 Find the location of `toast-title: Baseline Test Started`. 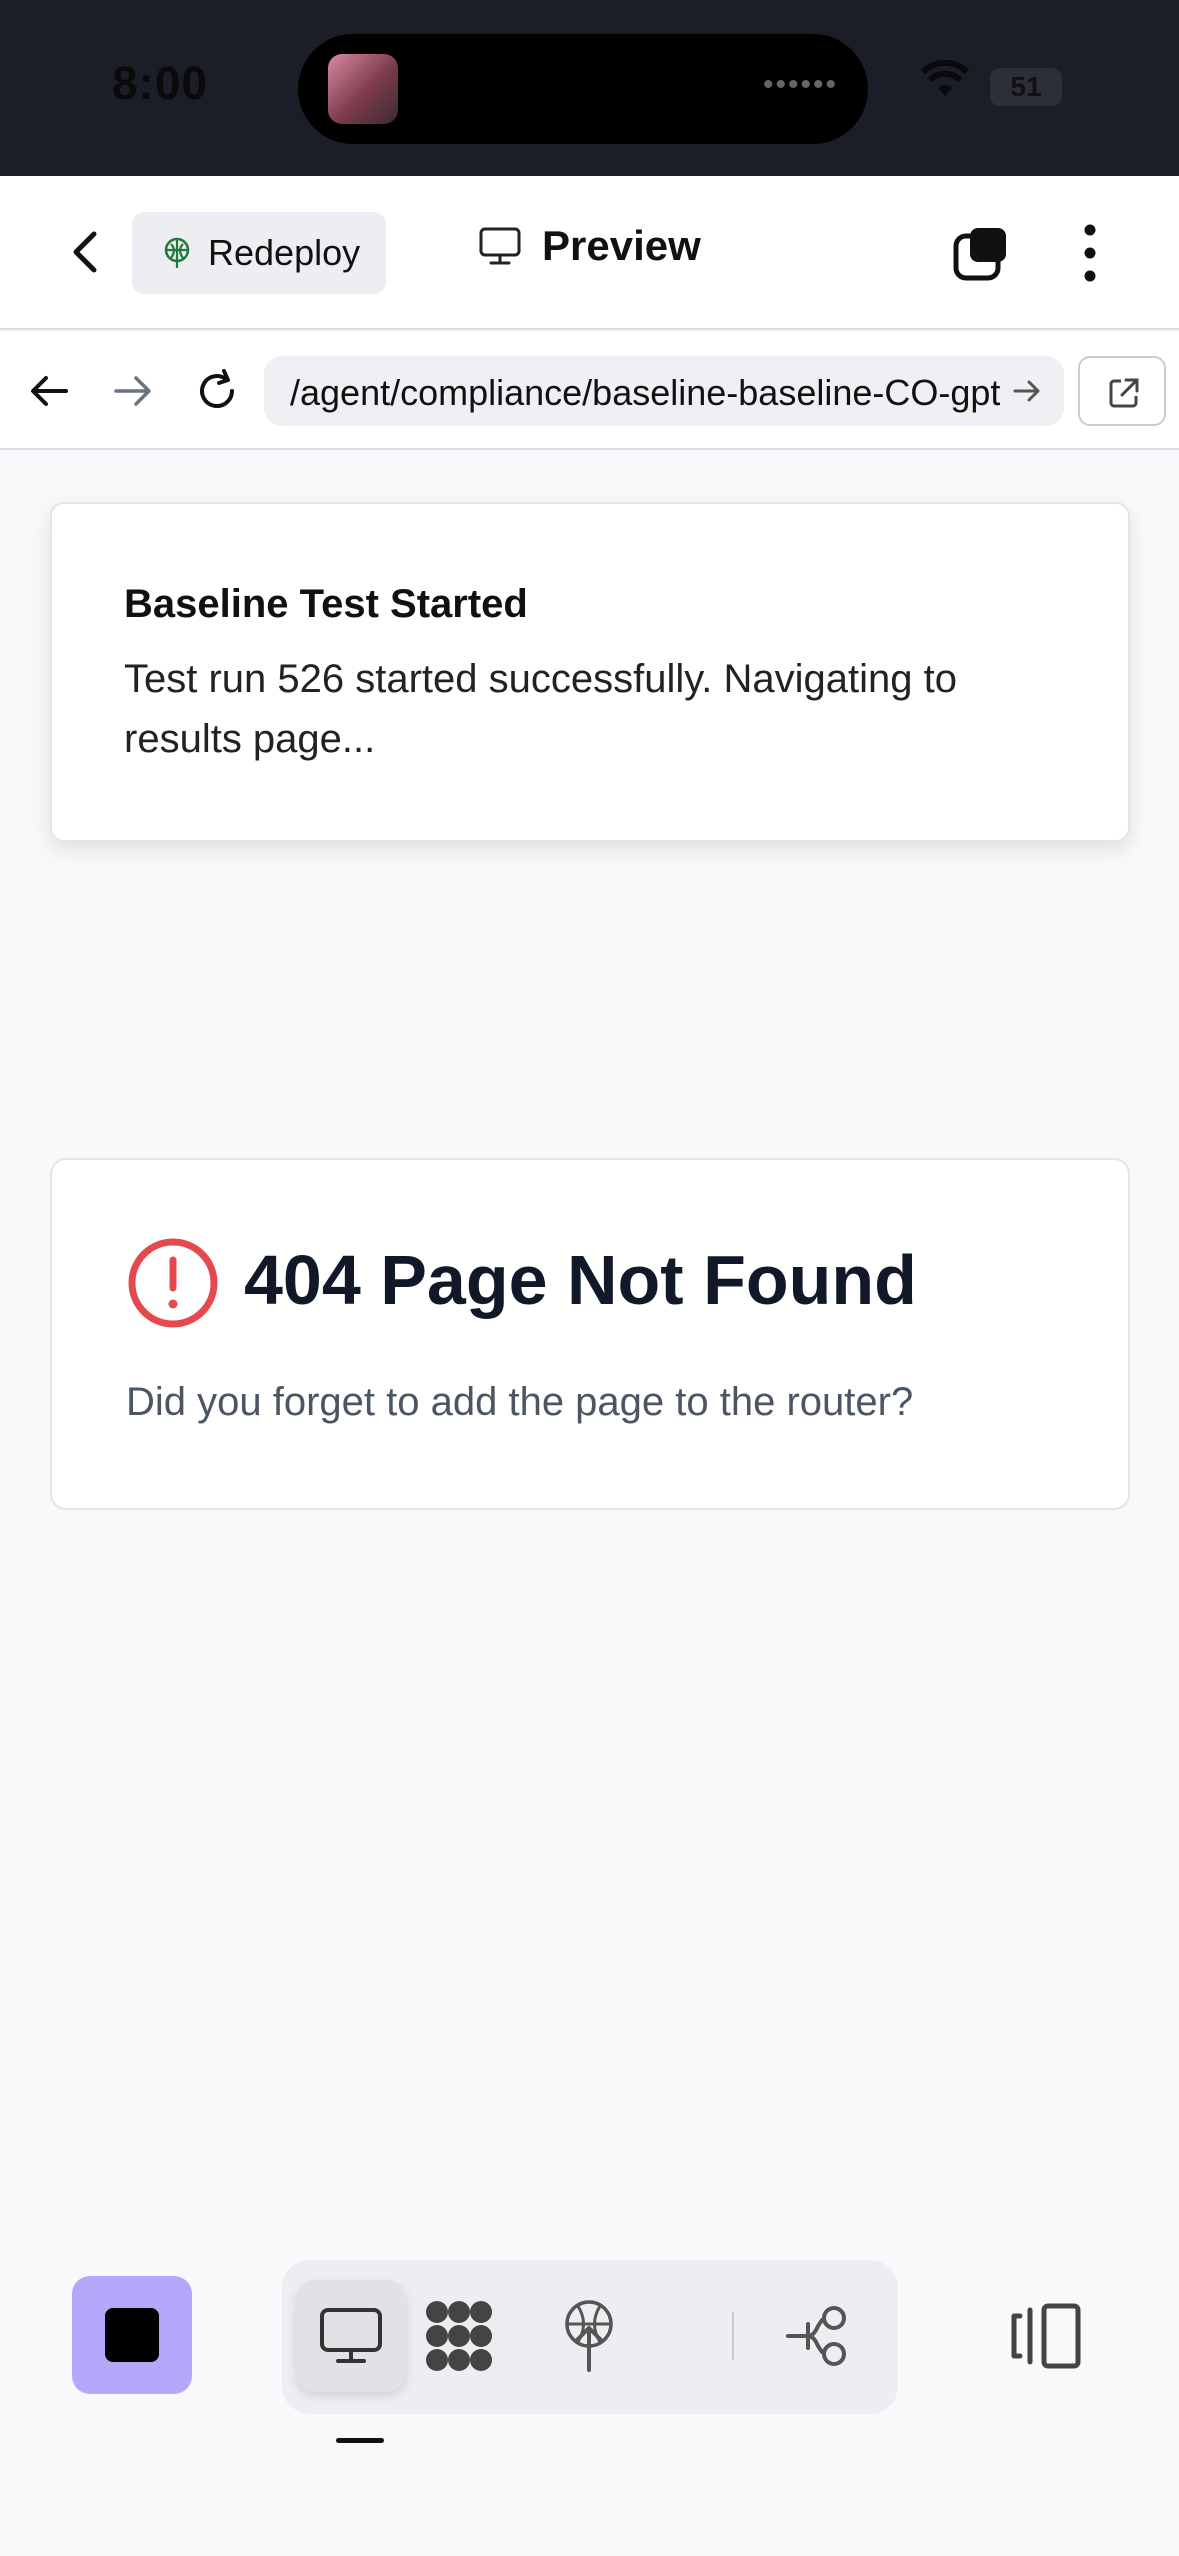

toast-title: Baseline Test Started is located at coordinates (326, 604).